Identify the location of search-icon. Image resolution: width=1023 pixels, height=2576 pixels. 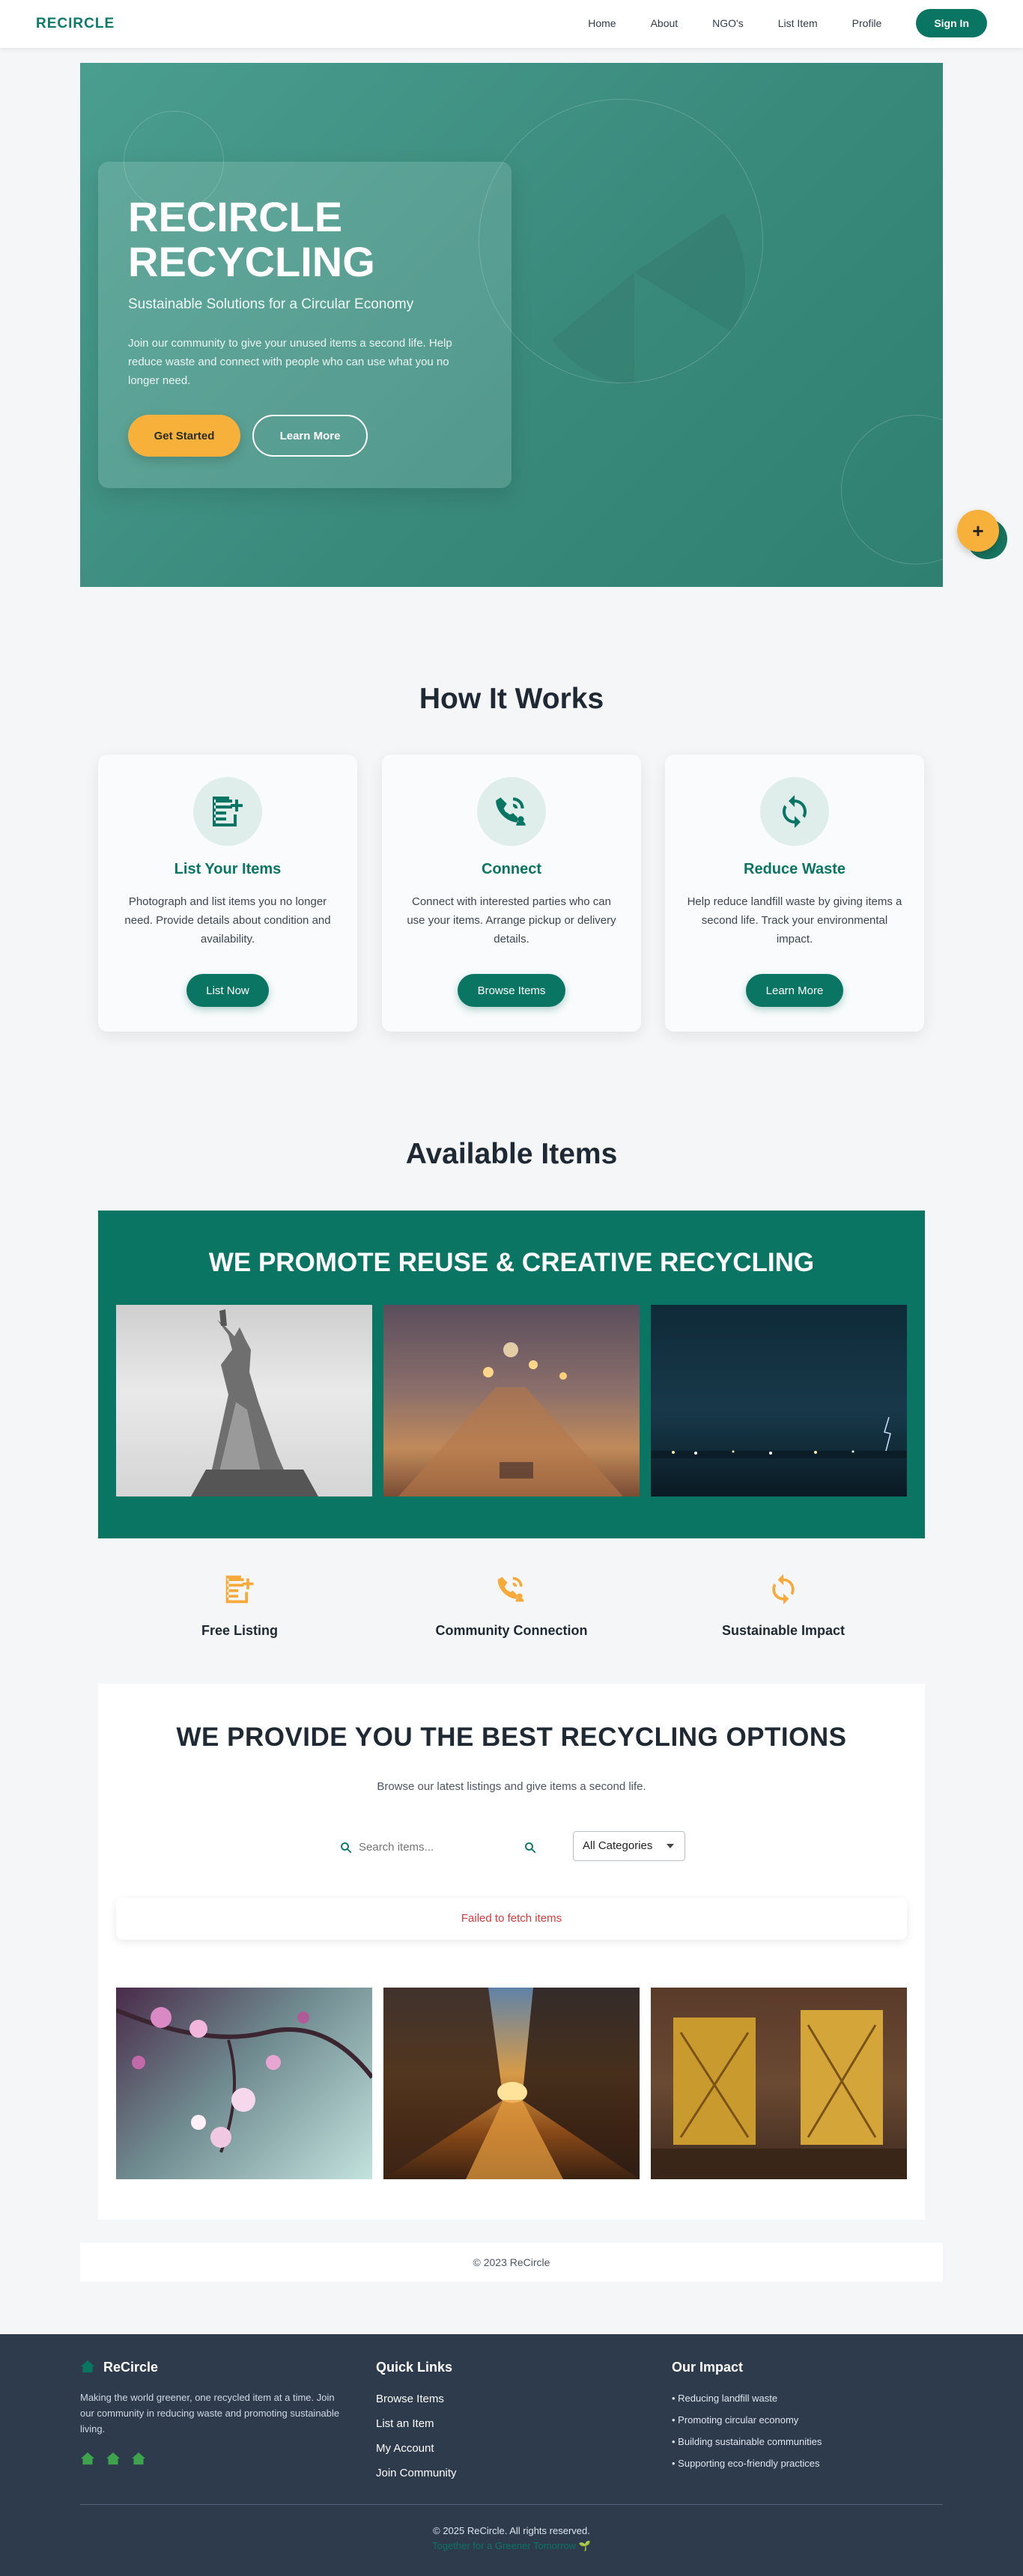
(346, 1848).